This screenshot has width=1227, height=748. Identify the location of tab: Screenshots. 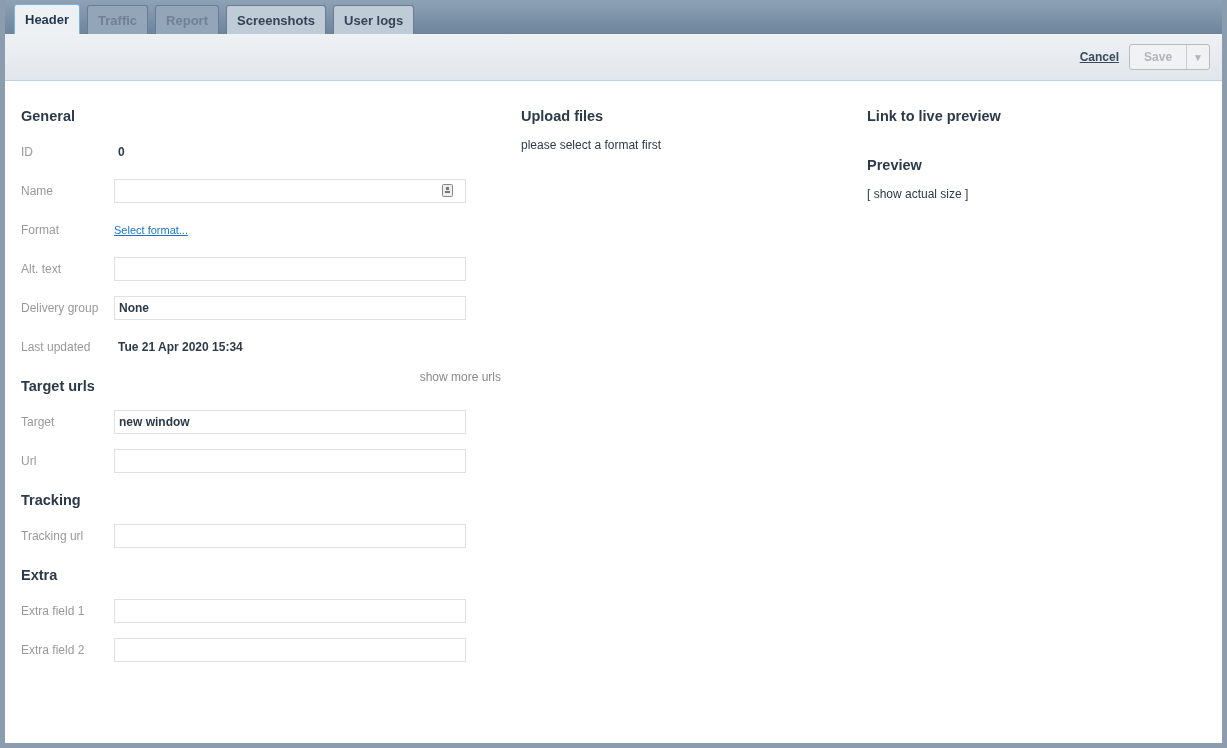
(276, 19).